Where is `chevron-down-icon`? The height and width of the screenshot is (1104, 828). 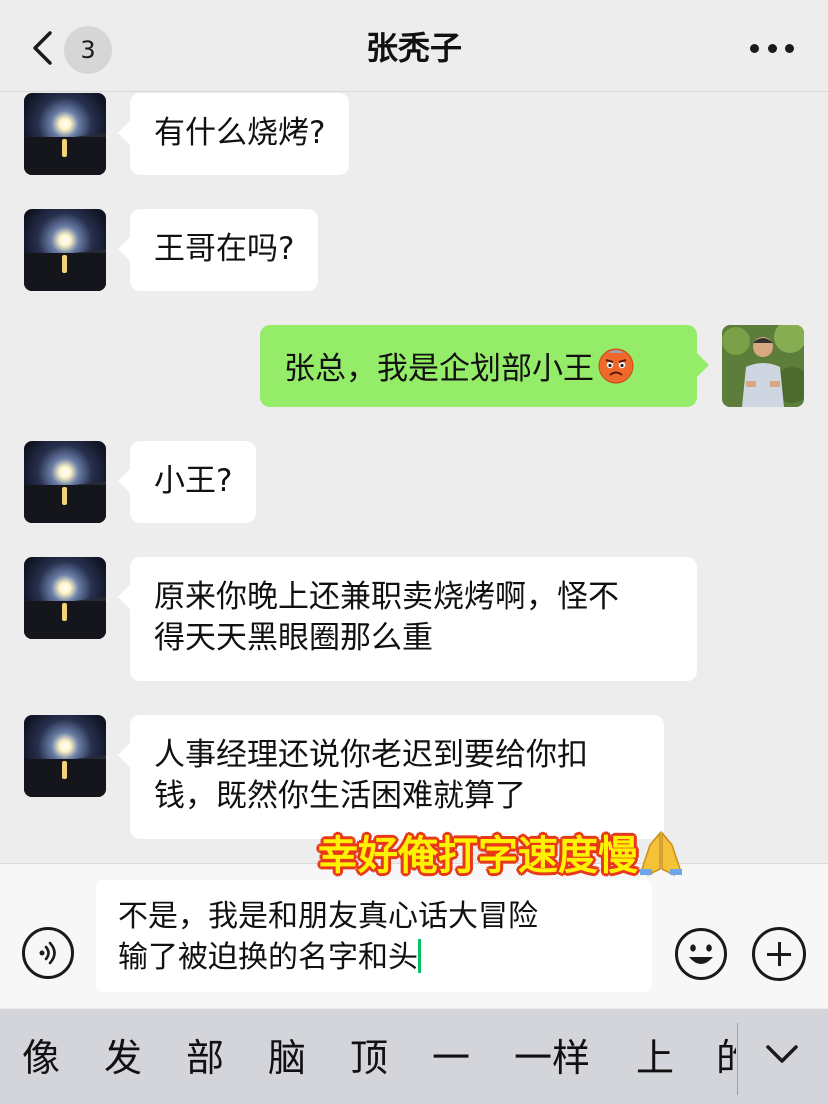 chevron-down-icon is located at coordinates (782, 1054).